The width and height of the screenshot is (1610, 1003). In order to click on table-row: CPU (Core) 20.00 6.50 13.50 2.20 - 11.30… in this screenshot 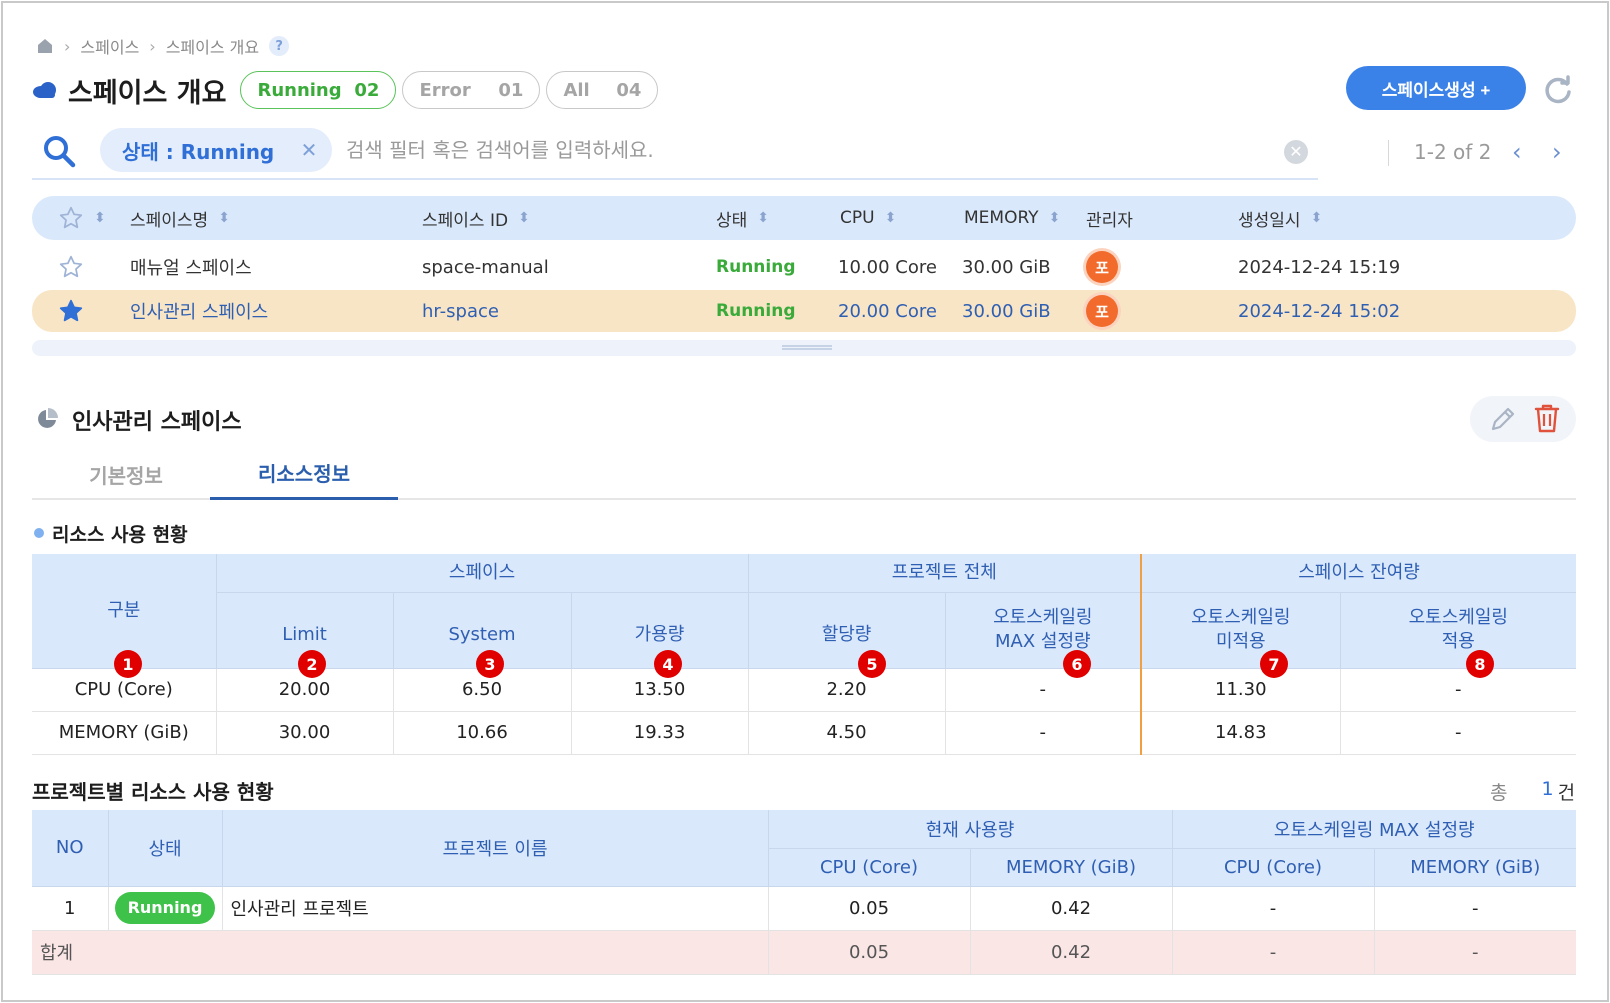, I will do `click(804, 690)`.